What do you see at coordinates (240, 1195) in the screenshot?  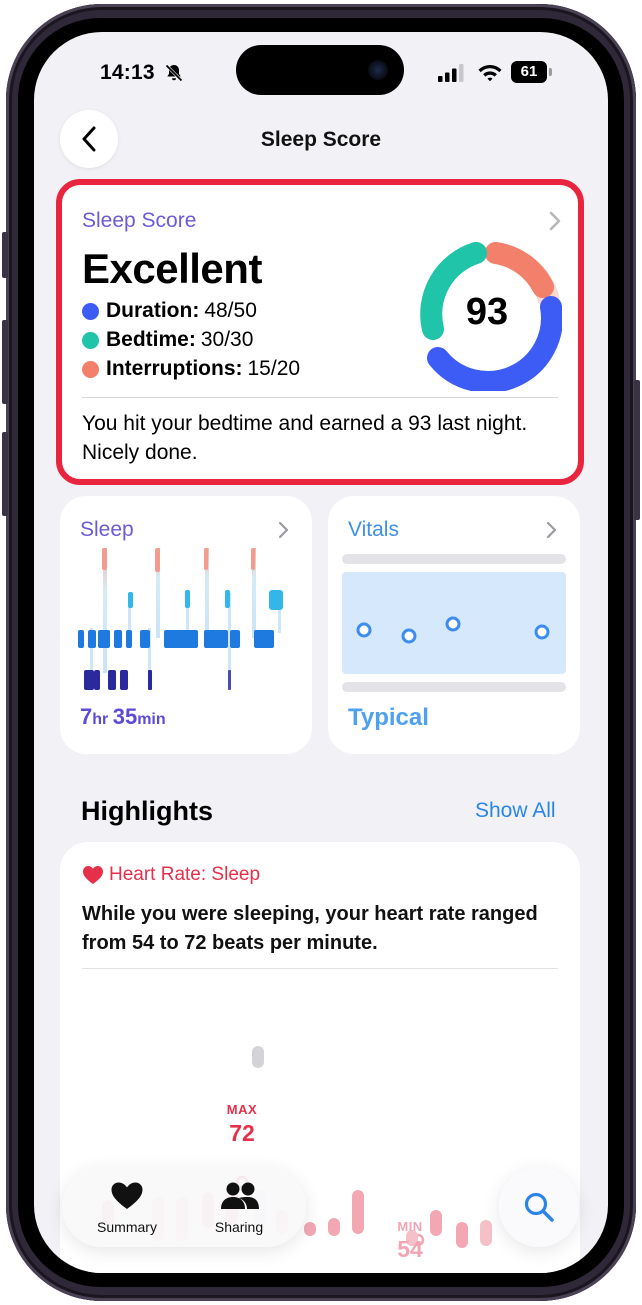 I see `people-icon` at bounding box center [240, 1195].